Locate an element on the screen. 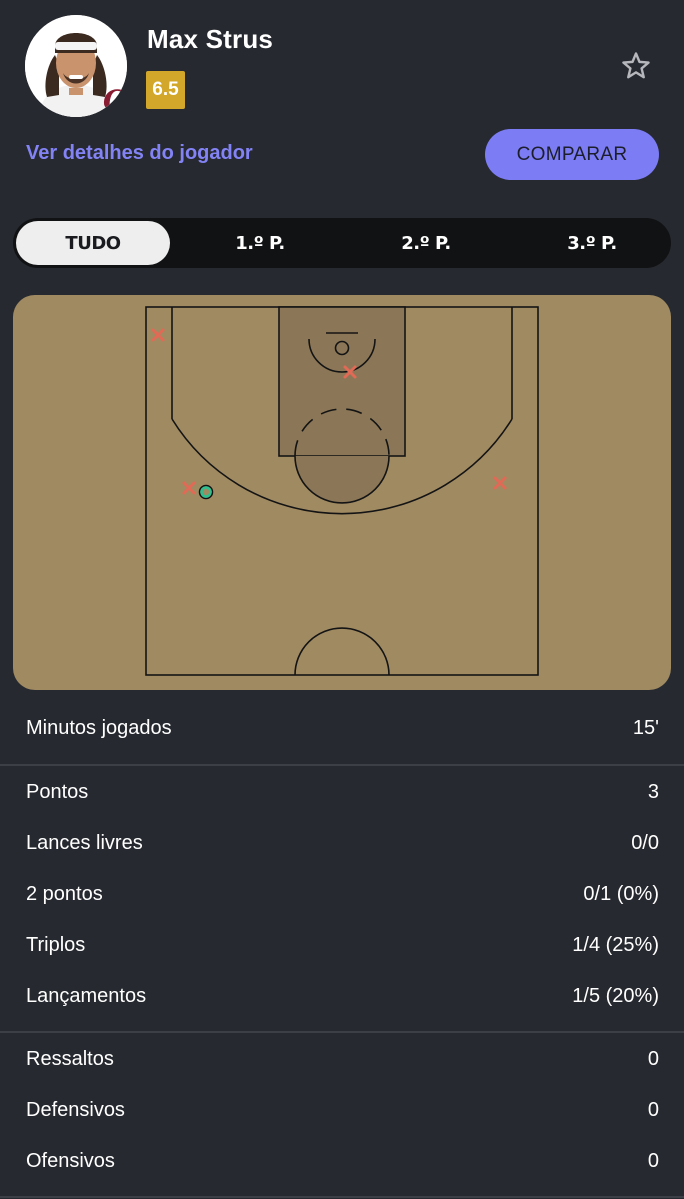 This screenshot has width=684, height=1199. stat-label: Ressaltos is located at coordinates (70, 1058).